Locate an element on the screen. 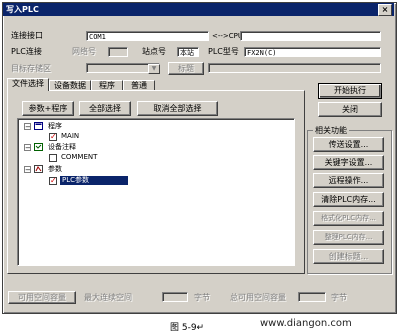 Image resolution: width=397 pixels, height=335 pixels. watermark: www.diangon.com is located at coordinates (306, 323).